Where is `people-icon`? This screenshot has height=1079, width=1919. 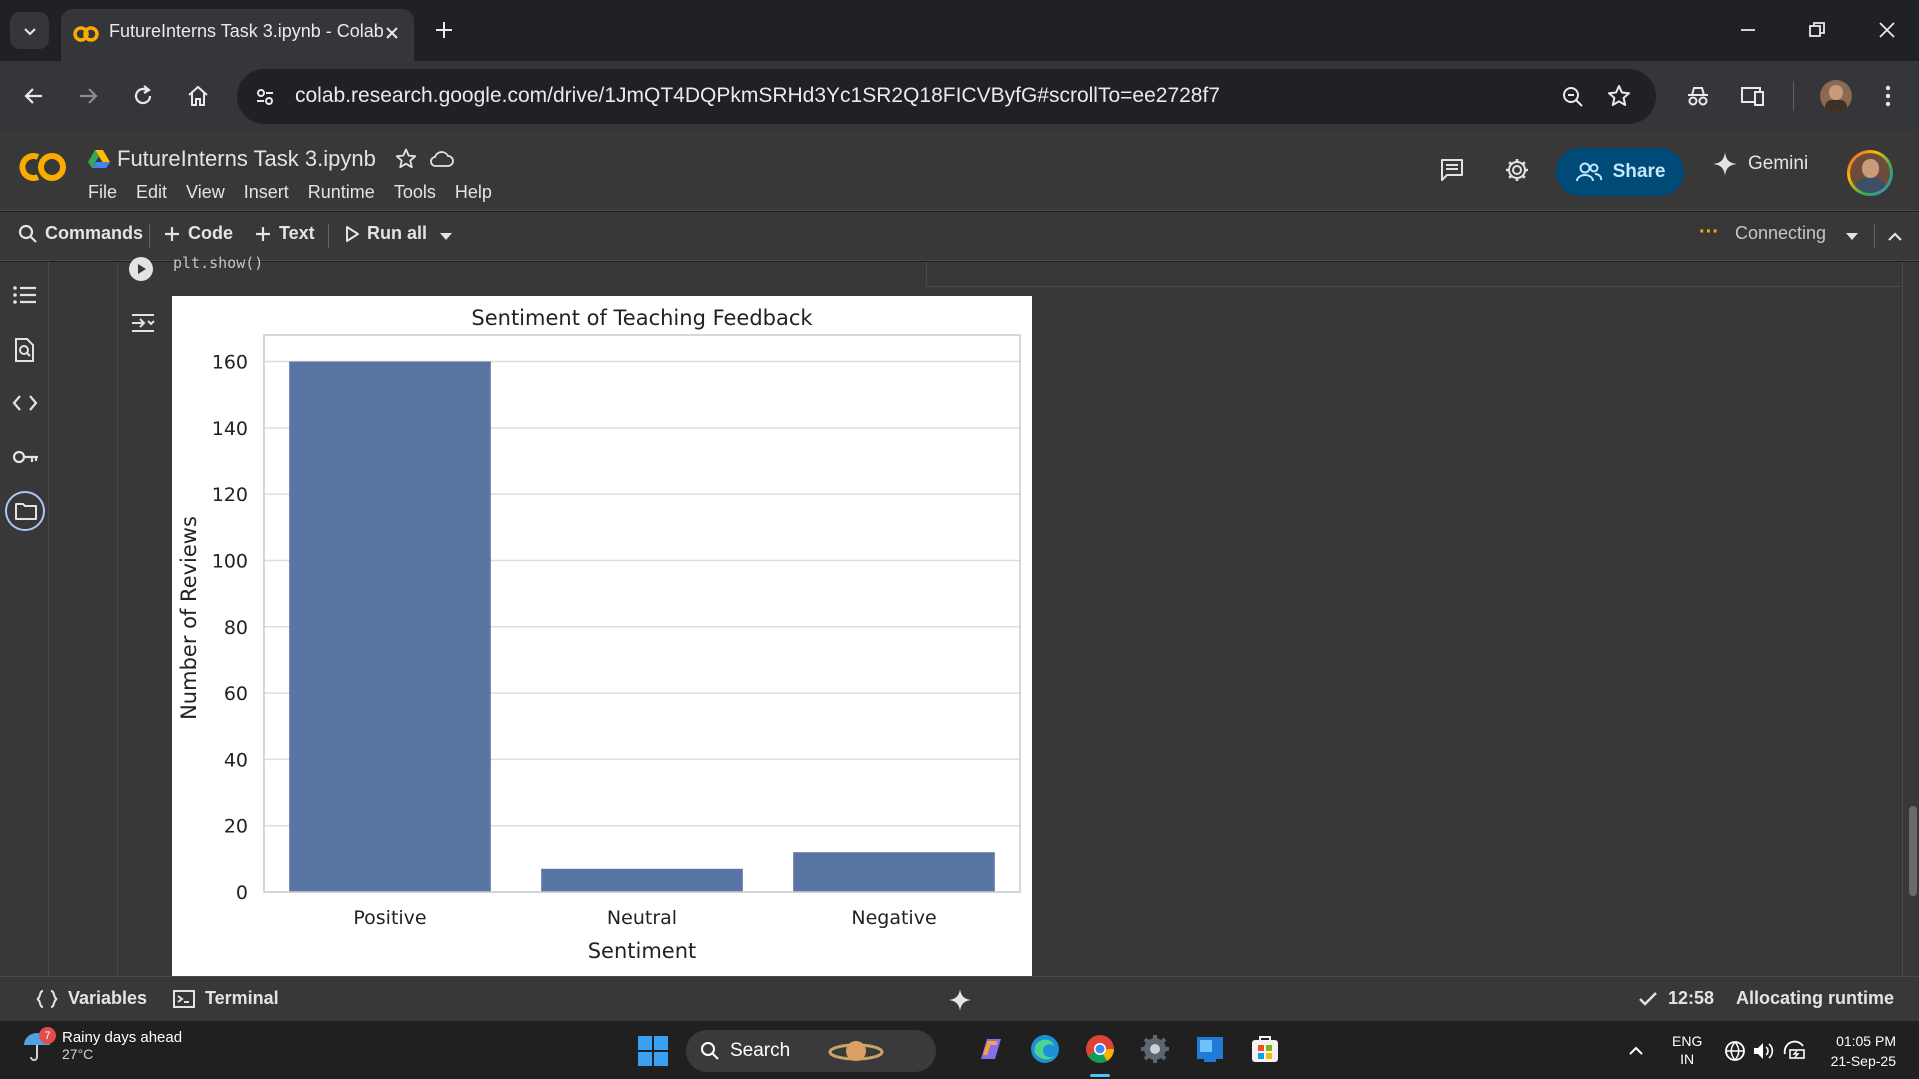 people-icon is located at coordinates (1588, 172).